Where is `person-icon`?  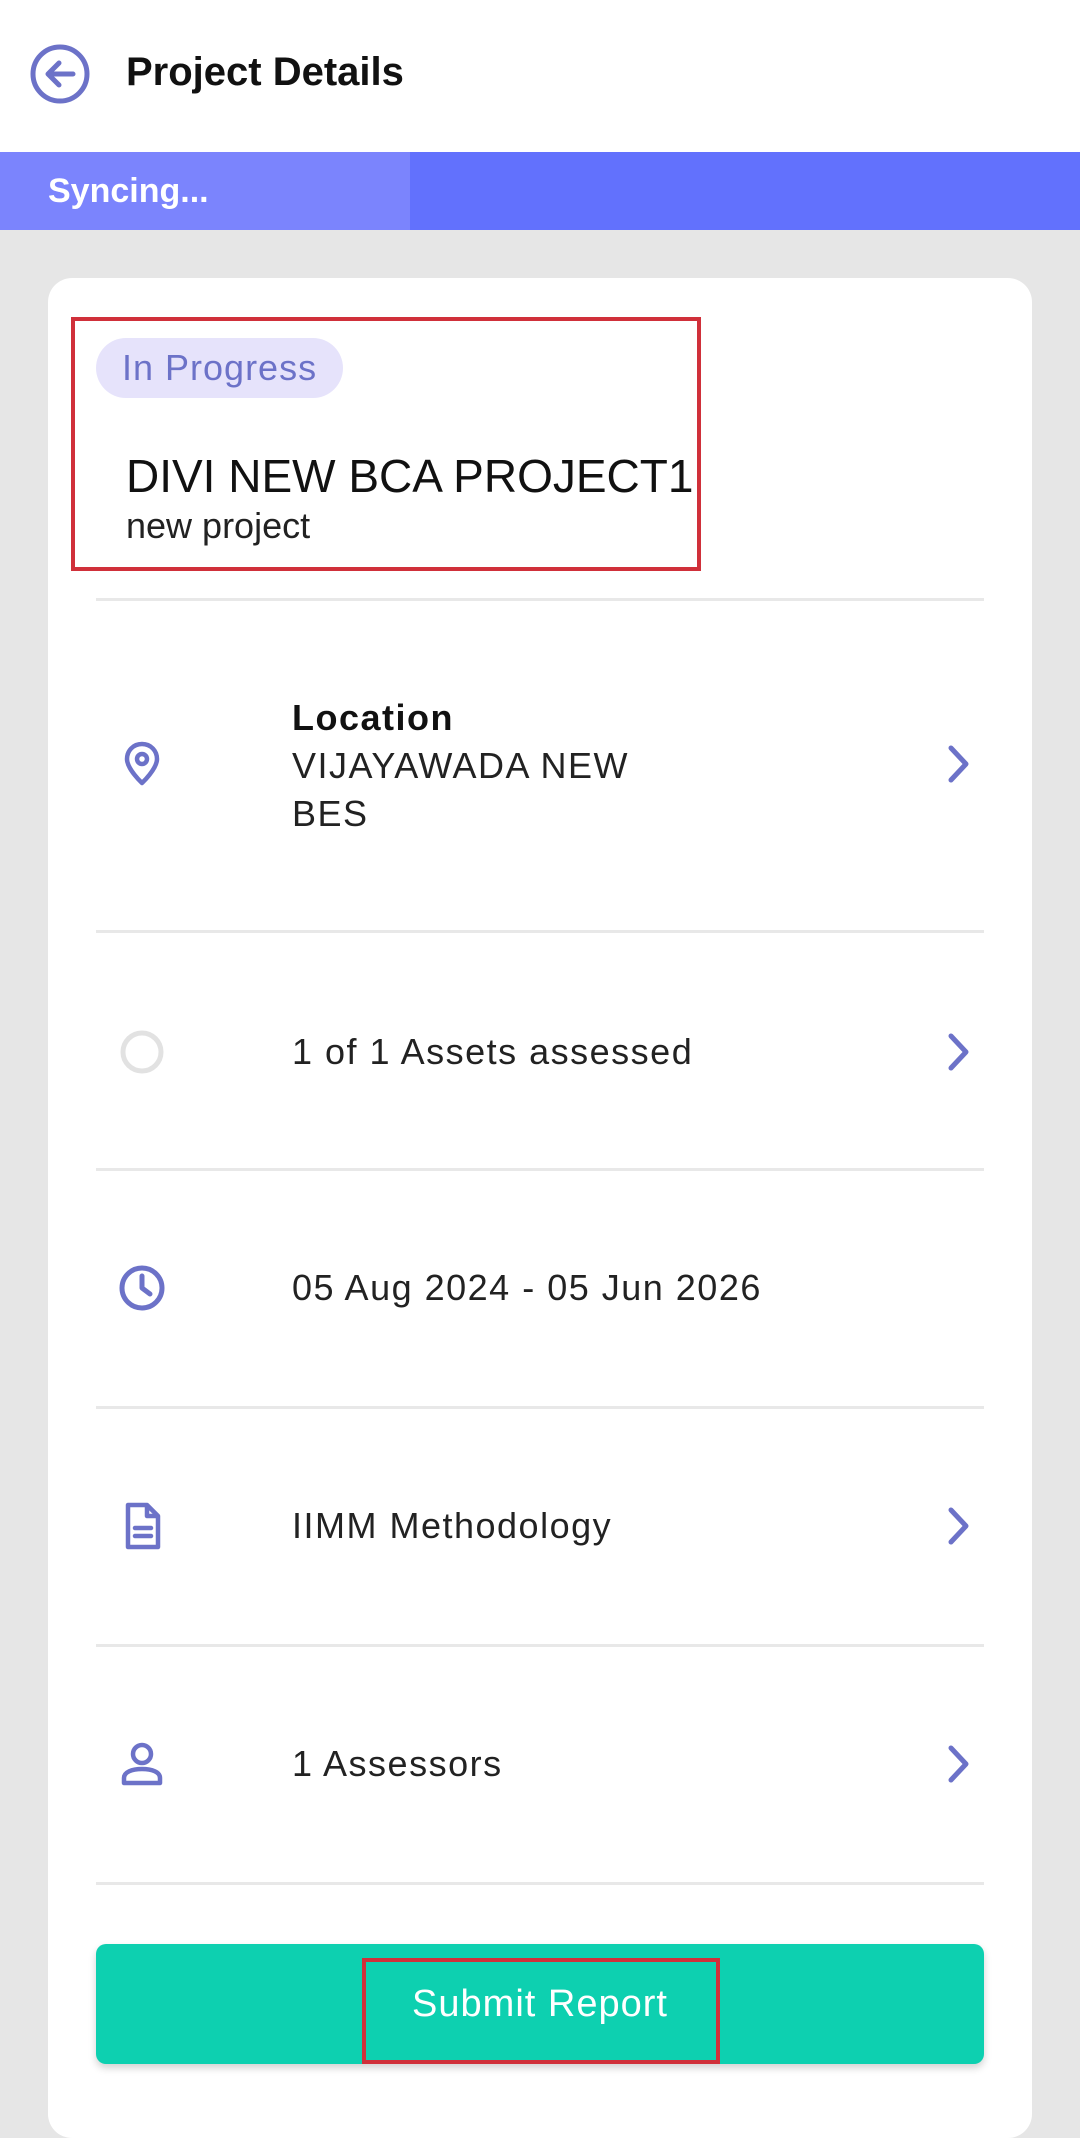 person-icon is located at coordinates (142, 1764).